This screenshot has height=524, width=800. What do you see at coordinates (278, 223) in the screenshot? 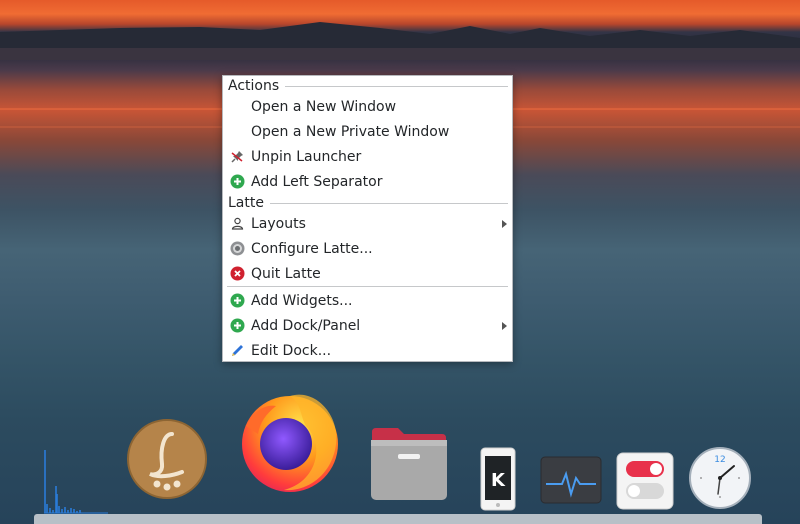
I see `menu-item-label: Layouts` at bounding box center [278, 223].